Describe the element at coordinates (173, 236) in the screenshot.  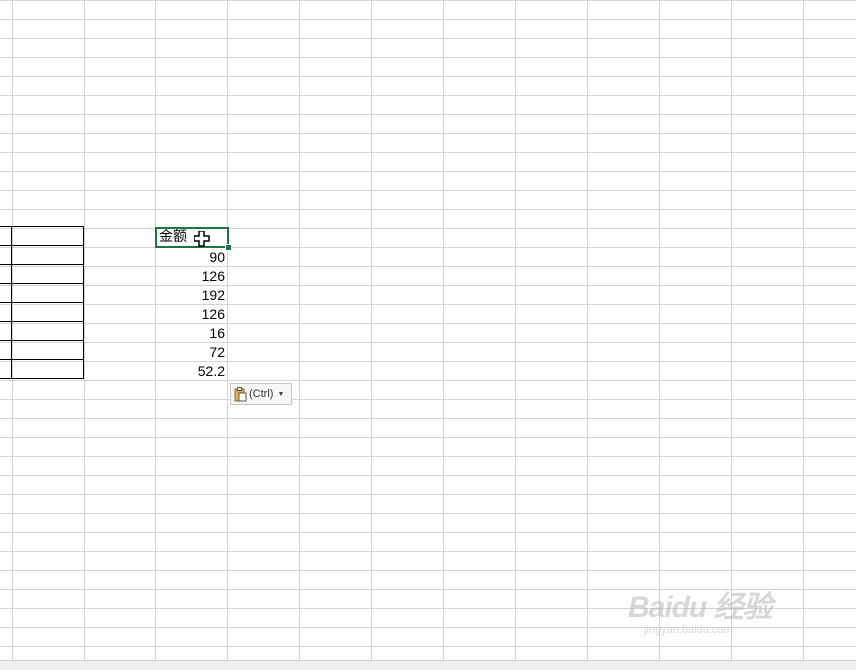
I see `header-cell-label: 金额` at that location.